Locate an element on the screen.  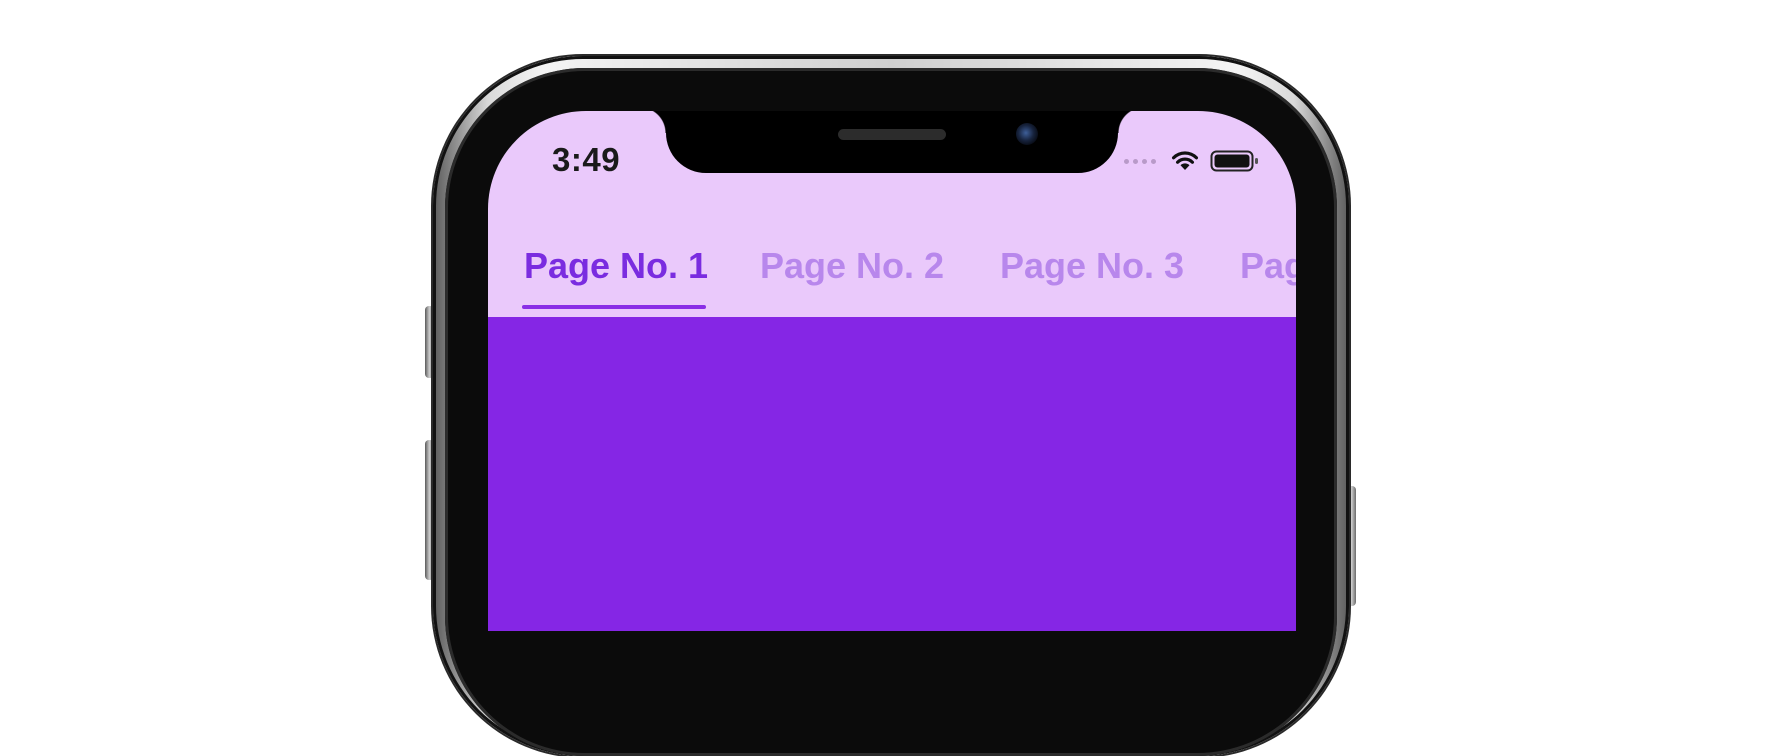
tab-page-1: Page No. 1 is located at coordinates (616, 266).